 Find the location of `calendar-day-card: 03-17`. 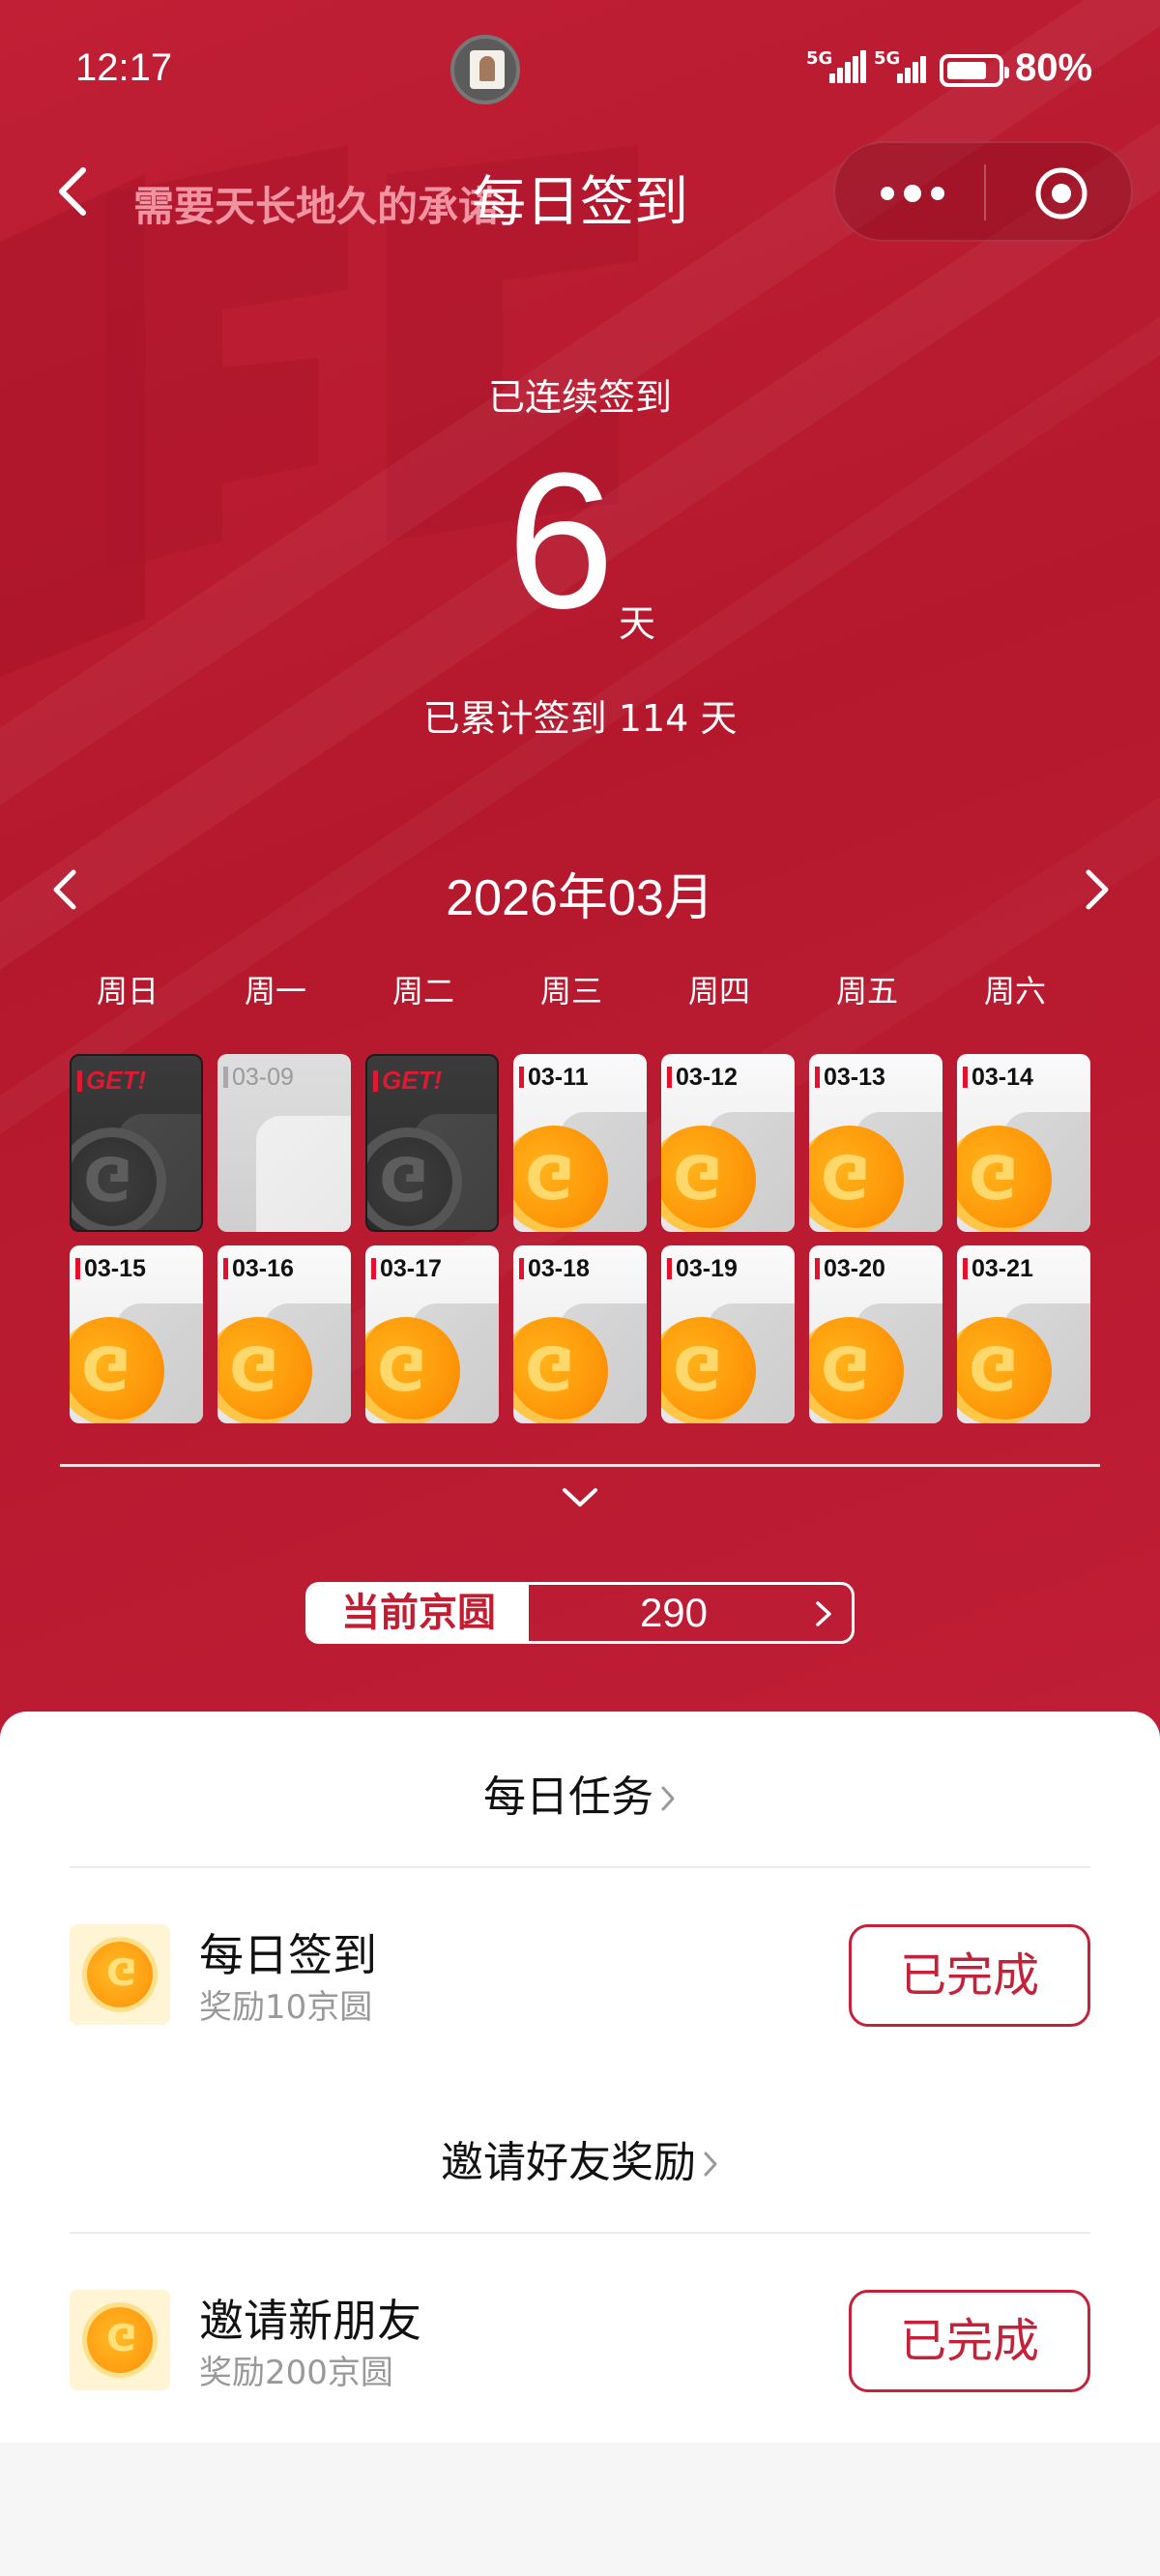

calendar-day-card: 03-17 is located at coordinates (432, 1334).